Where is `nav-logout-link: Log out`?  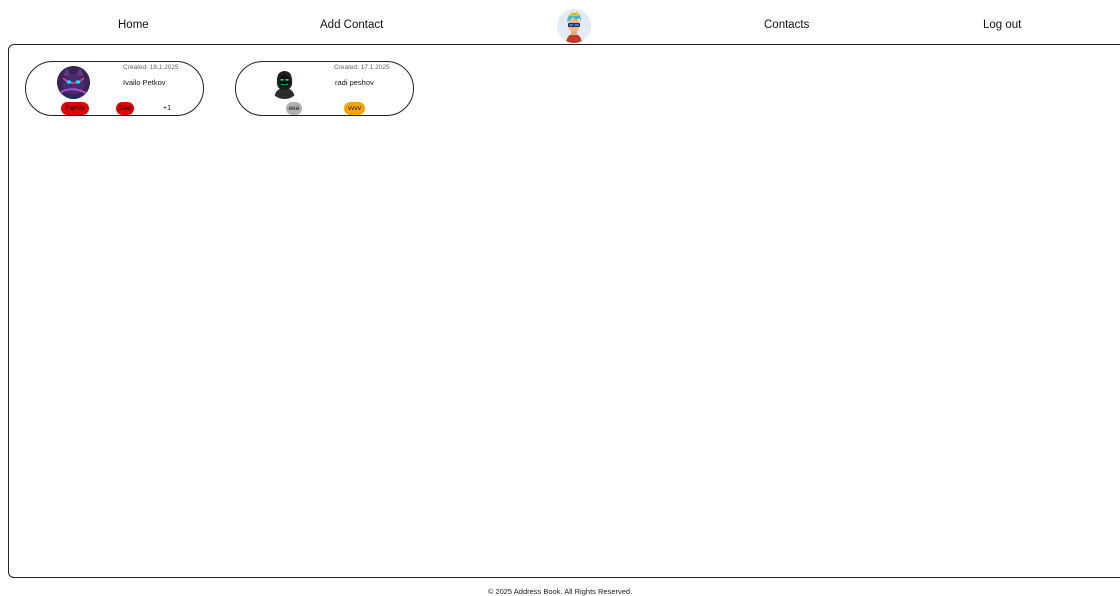 nav-logout-link: Log out is located at coordinates (1002, 25).